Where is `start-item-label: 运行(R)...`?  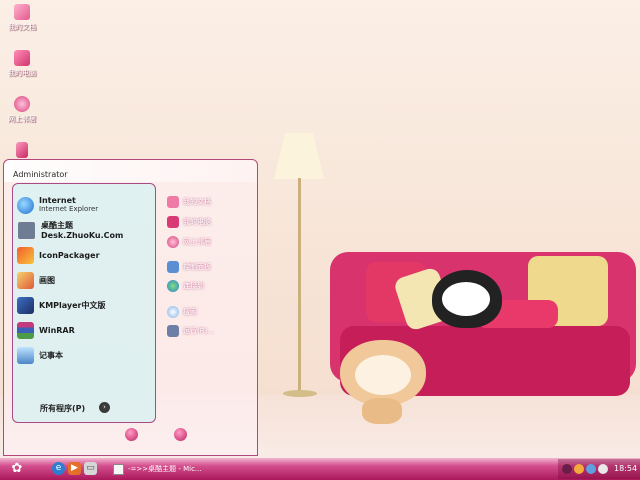
start-item-label: 运行(R)... is located at coordinates (199, 331).